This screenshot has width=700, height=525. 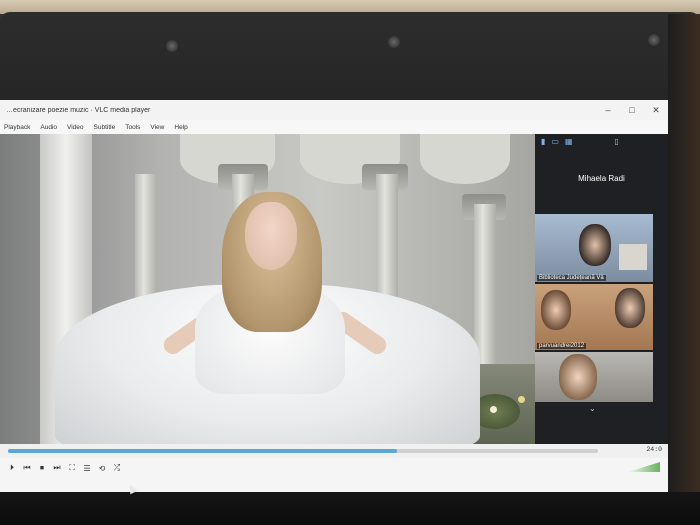 What do you see at coordinates (592, 408) in the screenshot?
I see `chevron-down-icon: ⌄` at bounding box center [592, 408].